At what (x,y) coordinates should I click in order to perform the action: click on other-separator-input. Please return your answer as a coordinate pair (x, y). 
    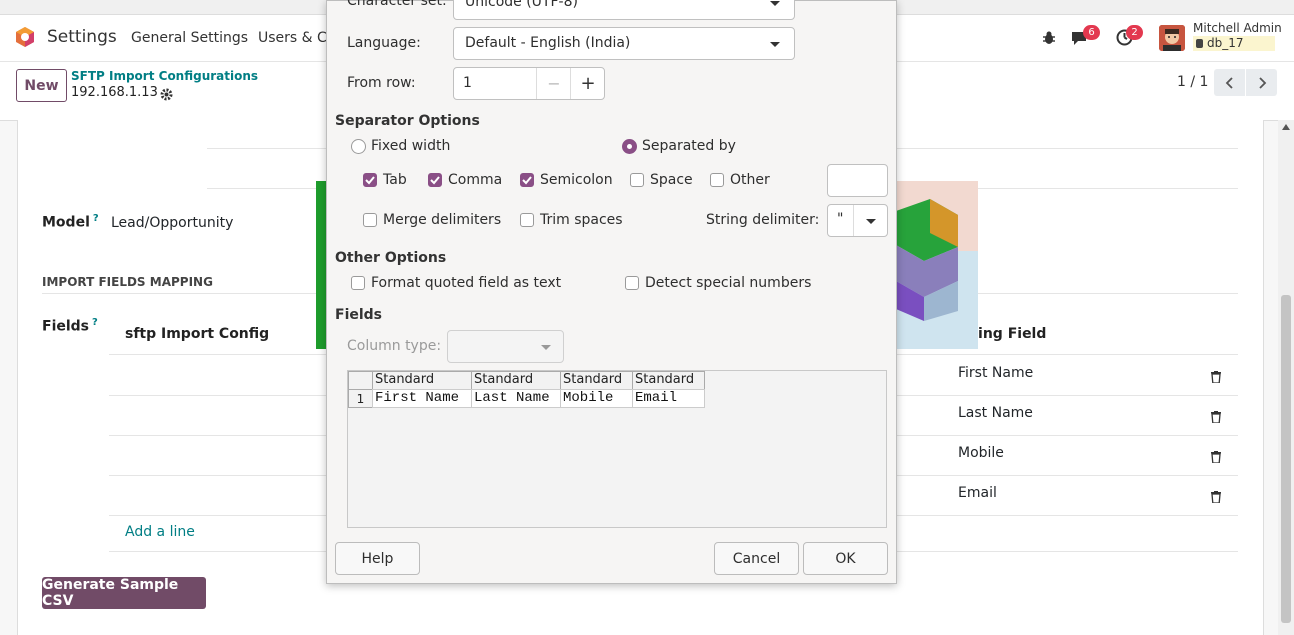
    Looking at the image, I should click on (857, 180).